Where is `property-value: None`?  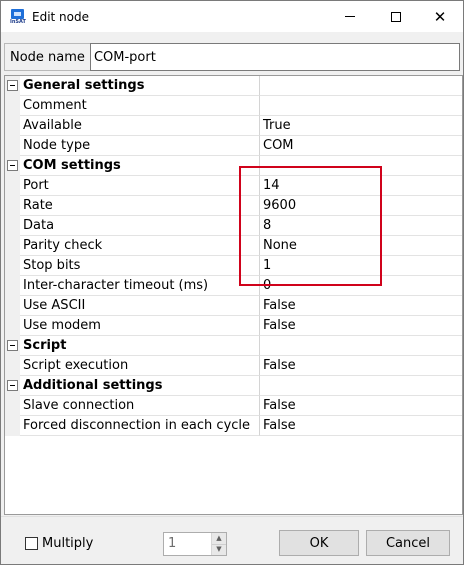
property-value: None is located at coordinates (361, 246).